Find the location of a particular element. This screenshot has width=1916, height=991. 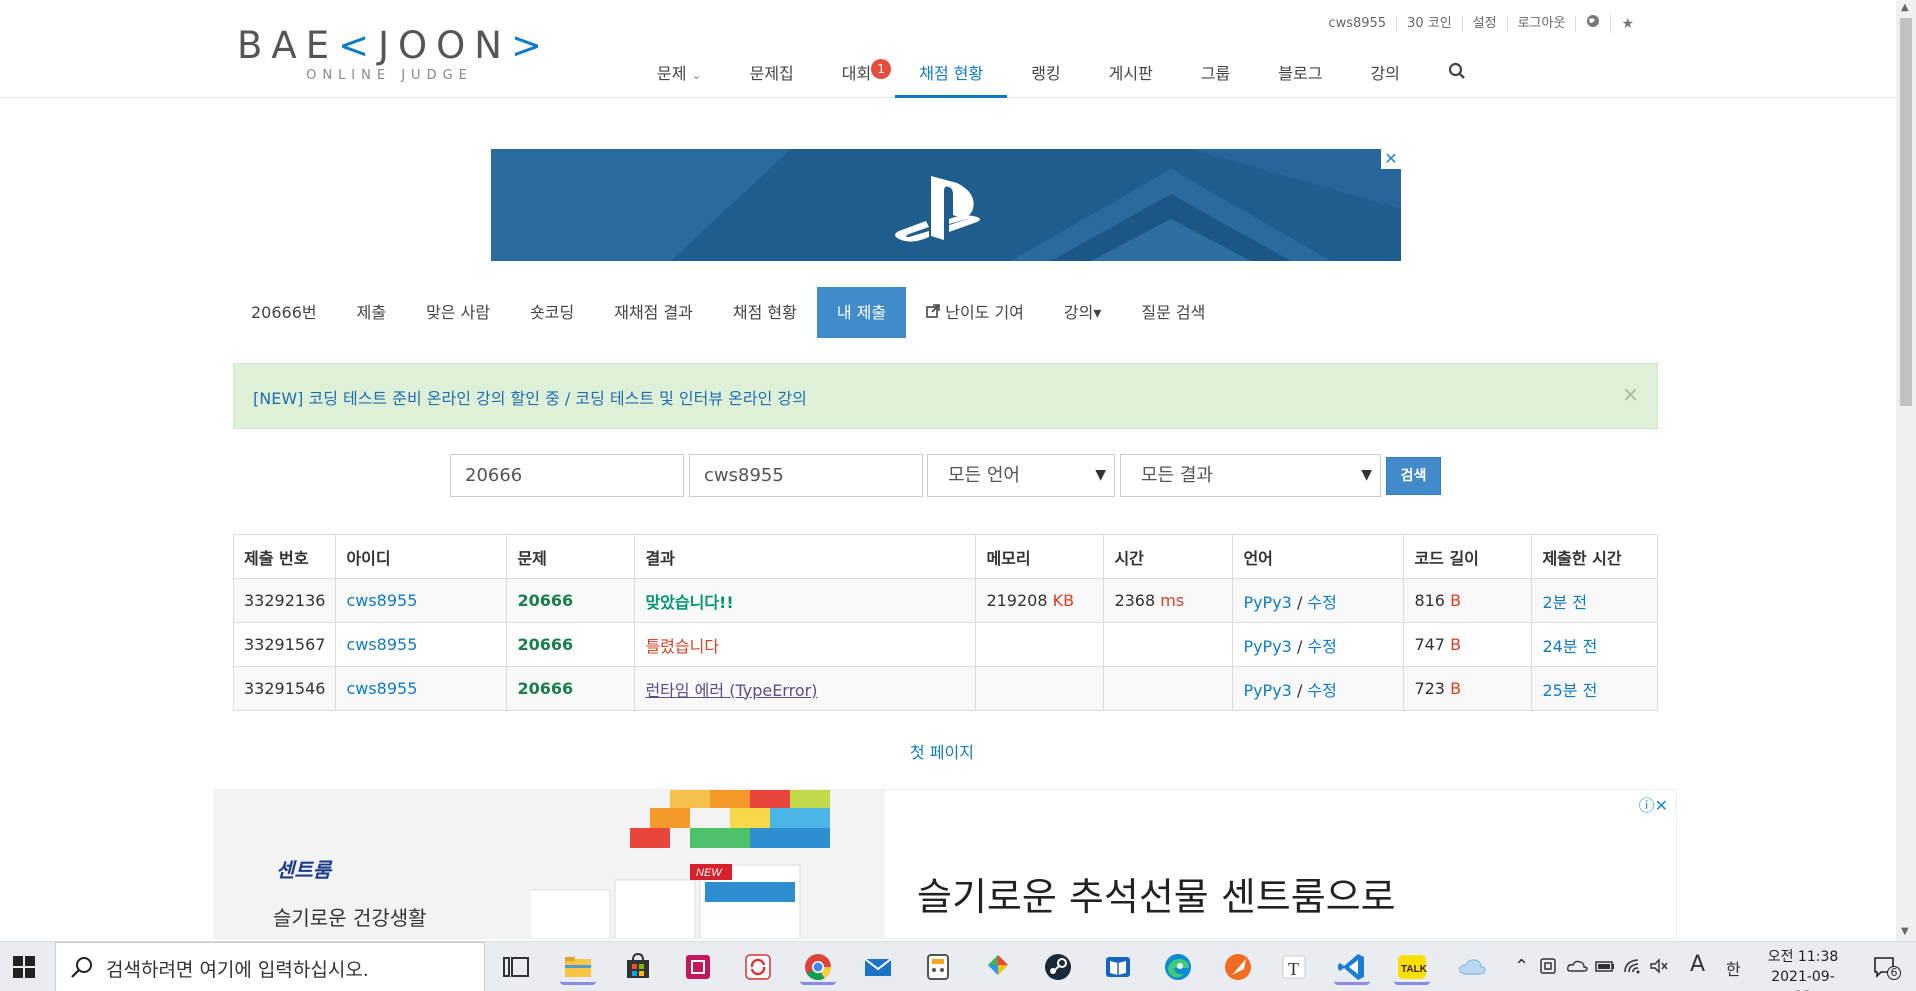

col-problem: 문제 is located at coordinates (571, 556).